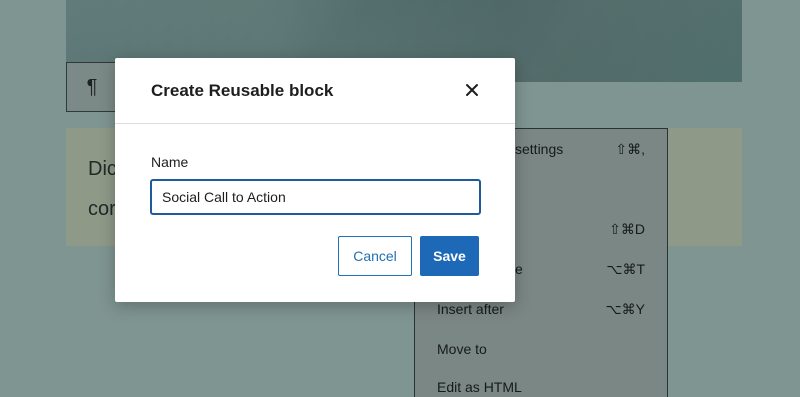  What do you see at coordinates (541, 309) in the screenshot?
I see `menu-item-insert-after: Insert after ⌥⌘Y` at bounding box center [541, 309].